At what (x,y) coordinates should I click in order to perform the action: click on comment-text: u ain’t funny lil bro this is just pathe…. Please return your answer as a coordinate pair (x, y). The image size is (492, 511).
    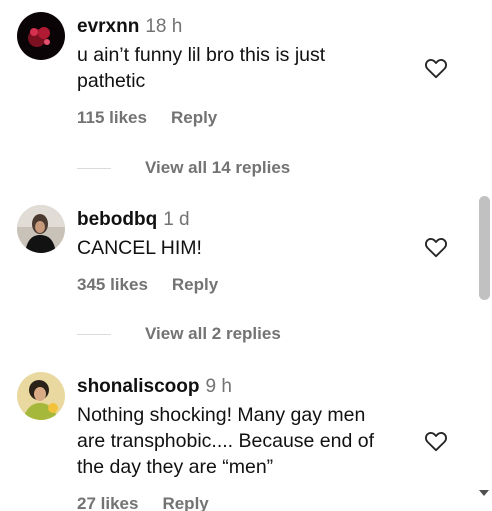
    Looking at the image, I should click on (201, 68).